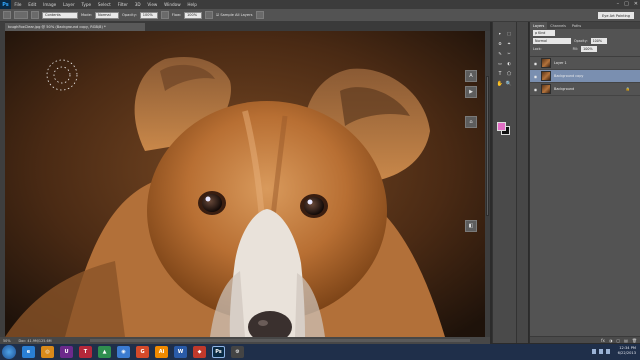 Image resolution: width=640 pixels, height=360 pixels. I want to click on pressure-size-icon, so click(259, 15).